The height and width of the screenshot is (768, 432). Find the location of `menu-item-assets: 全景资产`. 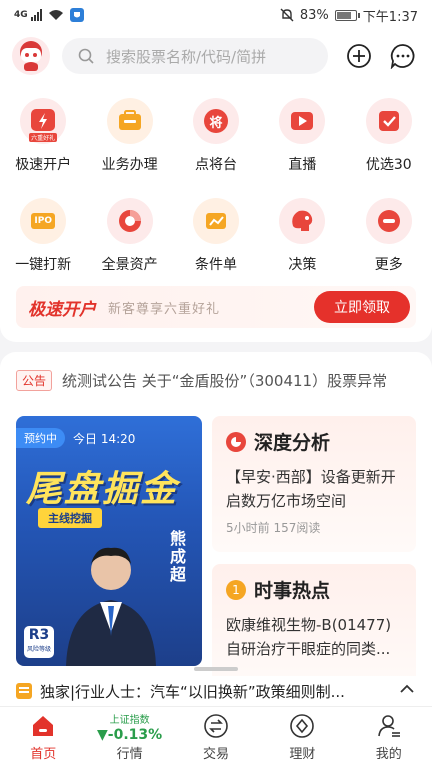

menu-item-assets: 全景资产 is located at coordinates (129, 236).